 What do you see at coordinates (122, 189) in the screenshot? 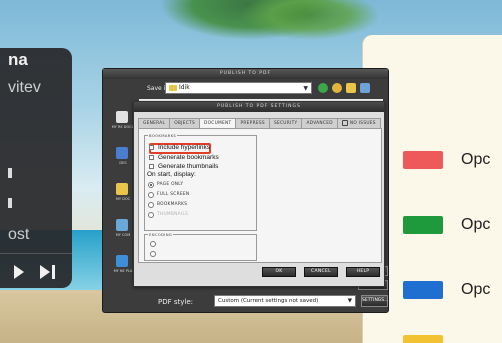
I see `my-documents-icon` at bounding box center [122, 189].